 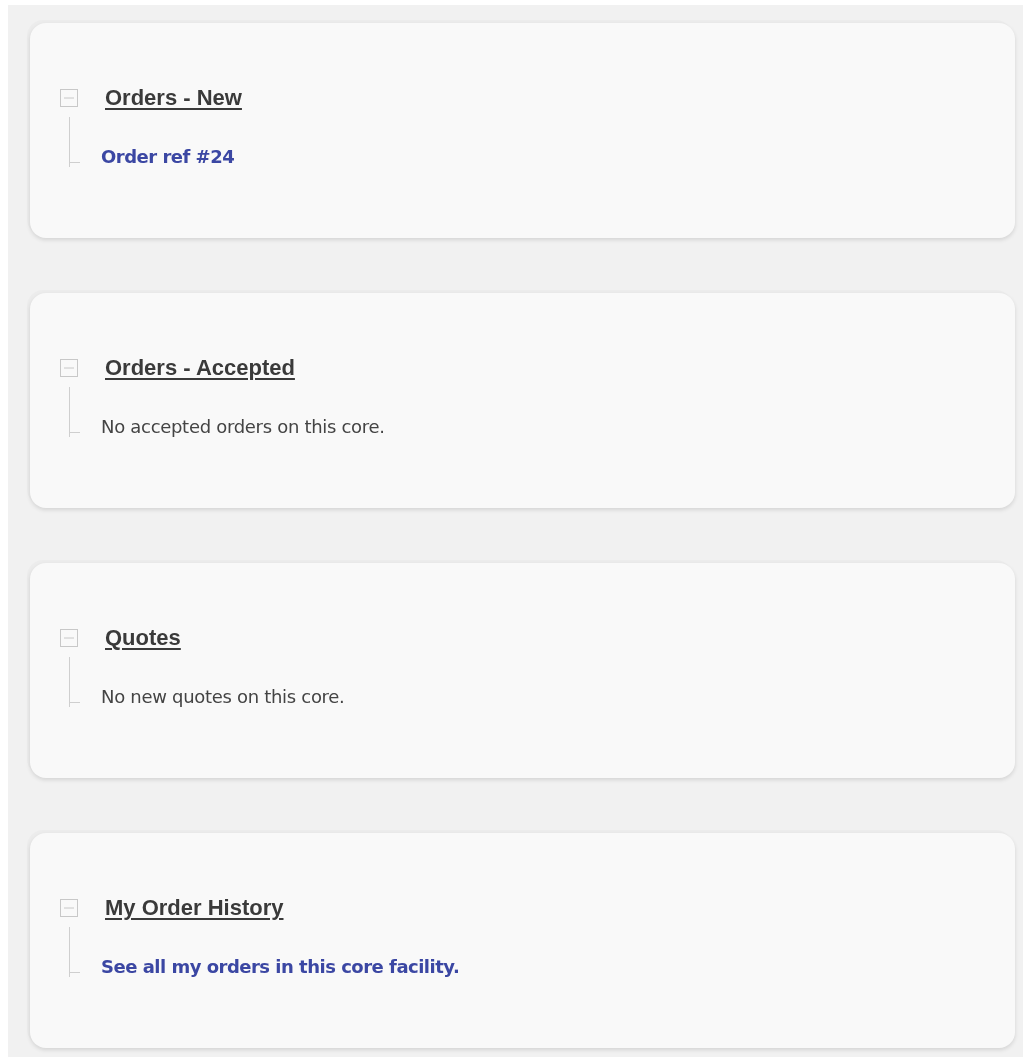 I want to click on section-title: Quotes, so click(x=143, y=638).